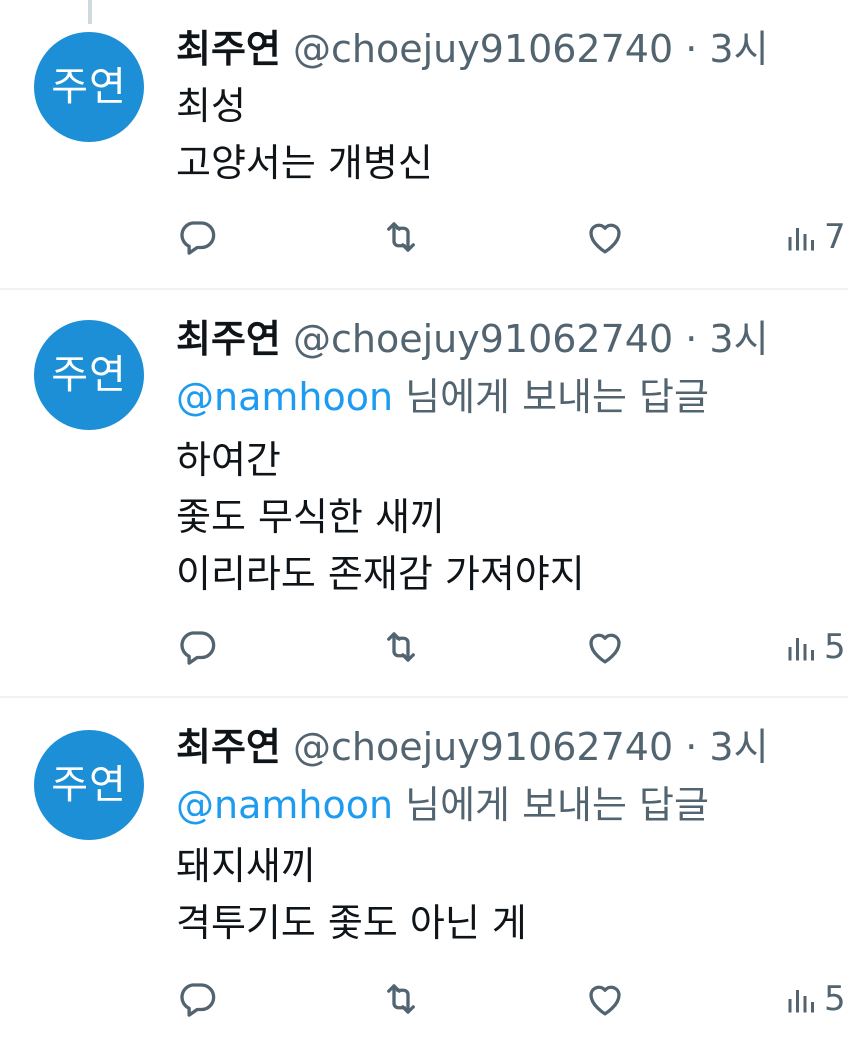 This screenshot has width=848, height=1045. What do you see at coordinates (304, 163) in the screenshot?
I see `tweet-text-line: 고양서는 개병신` at bounding box center [304, 163].